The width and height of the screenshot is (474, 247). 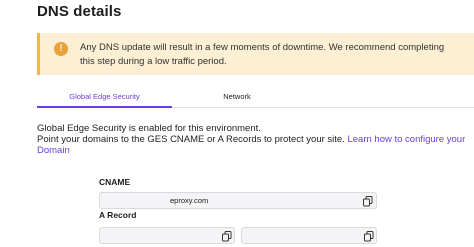 What do you see at coordinates (189, 200) in the screenshot?
I see `cname-value: eproxy.com` at bounding box center [189, 200].